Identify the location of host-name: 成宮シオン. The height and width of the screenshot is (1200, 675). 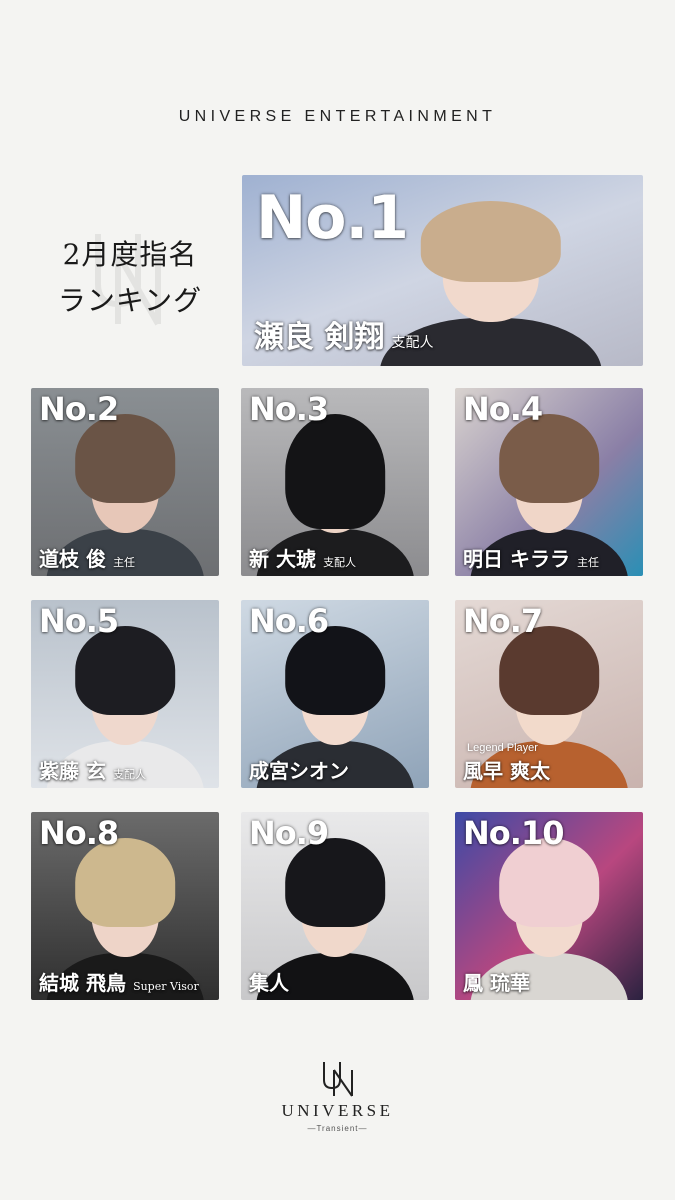
(299, 771).